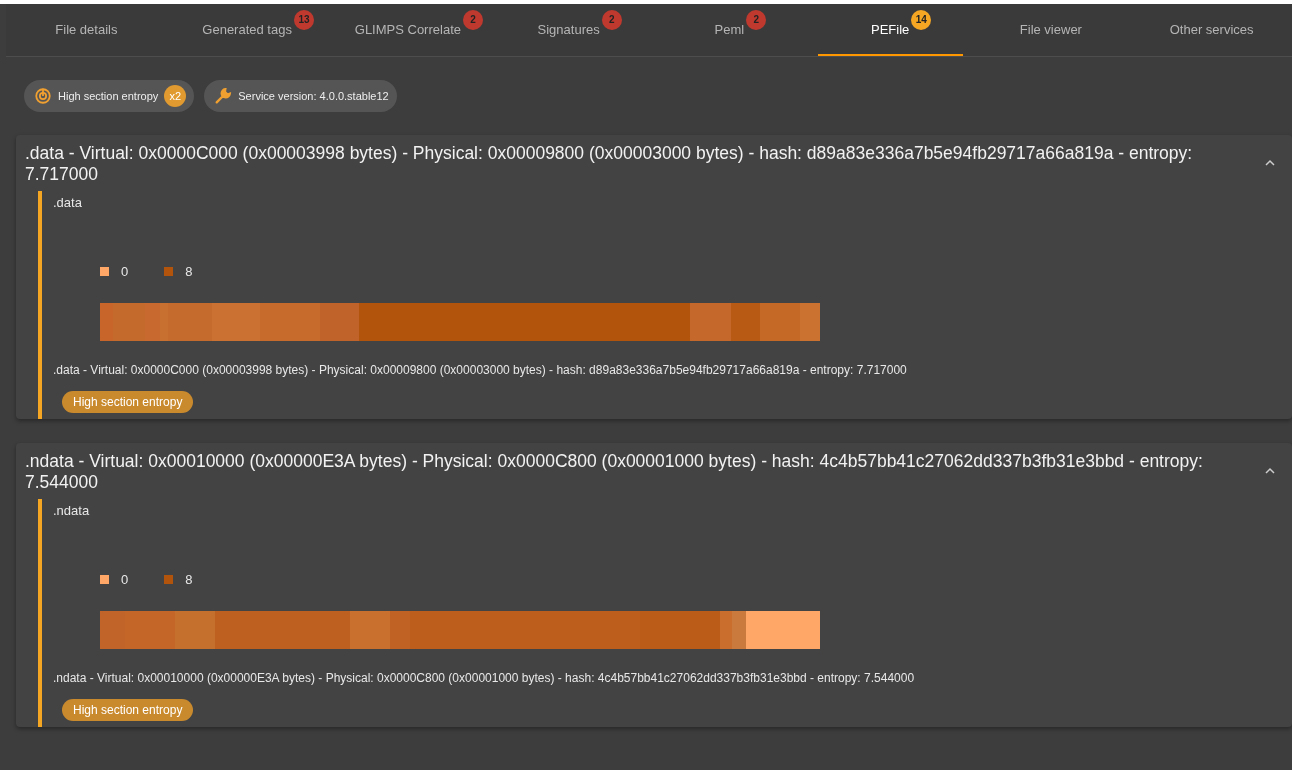  What do you see at coordinates (303, 19) in the screenshot?
I see `count-badge: 13` at bounding box center [303, 19].